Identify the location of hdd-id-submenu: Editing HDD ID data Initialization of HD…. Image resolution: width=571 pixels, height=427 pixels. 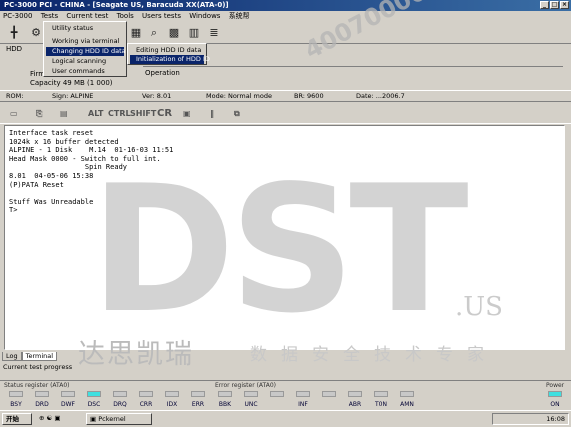
(168, 54).